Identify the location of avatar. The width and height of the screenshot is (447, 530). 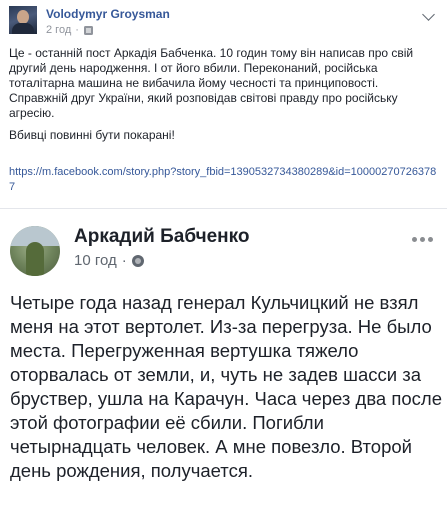
(23, 20).